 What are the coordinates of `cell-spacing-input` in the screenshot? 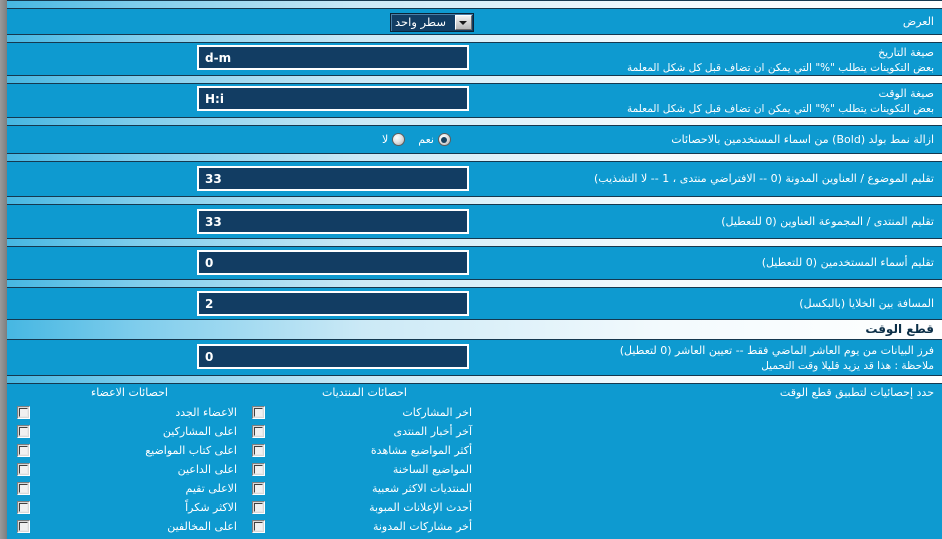 It's located at (333, 303).